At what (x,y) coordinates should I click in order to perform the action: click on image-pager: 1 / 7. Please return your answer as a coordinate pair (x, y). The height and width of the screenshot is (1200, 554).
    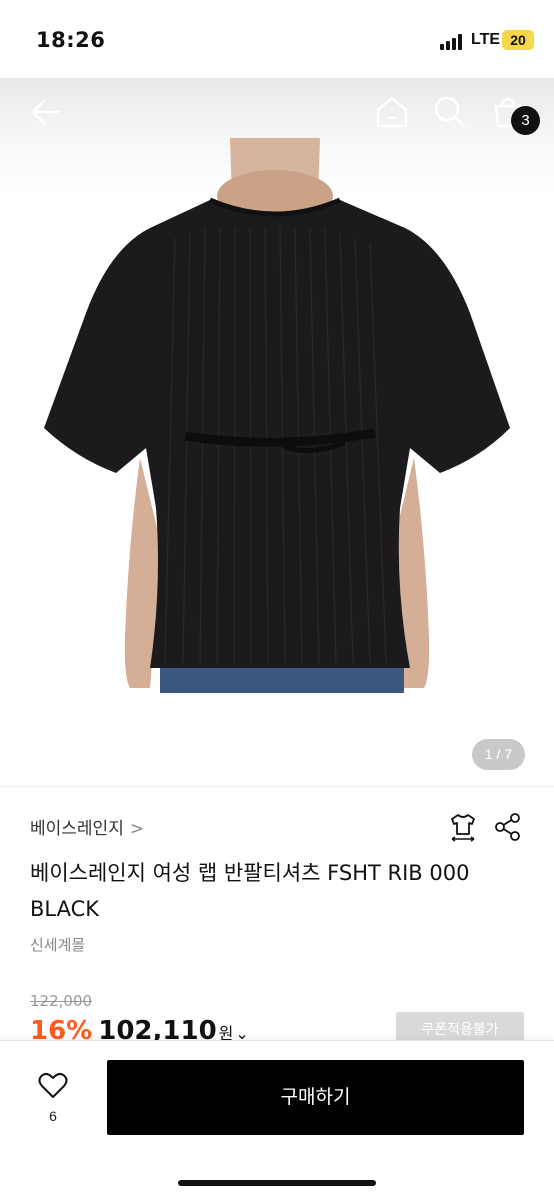
    Looking at the image, I should click on (498, 754).